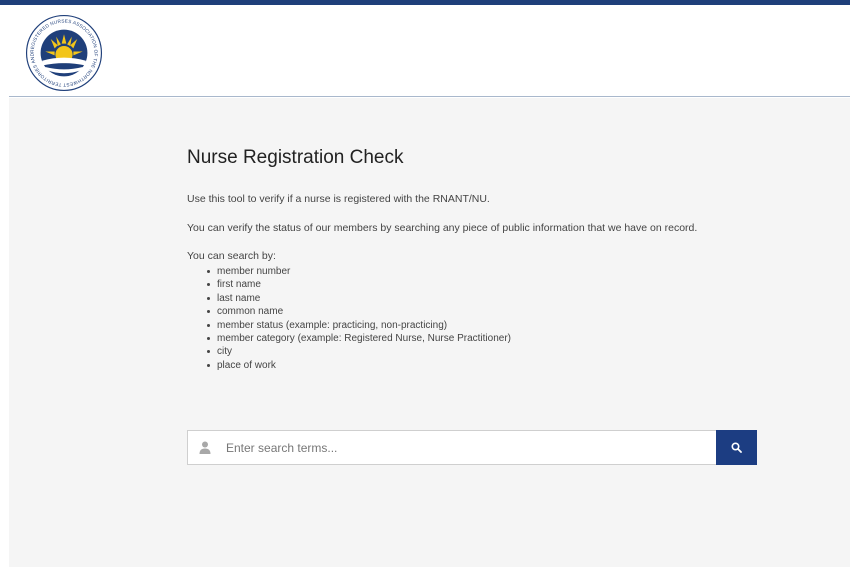 The image size is (850, 567). I want to click on list-item: common name, so click(487, 311).